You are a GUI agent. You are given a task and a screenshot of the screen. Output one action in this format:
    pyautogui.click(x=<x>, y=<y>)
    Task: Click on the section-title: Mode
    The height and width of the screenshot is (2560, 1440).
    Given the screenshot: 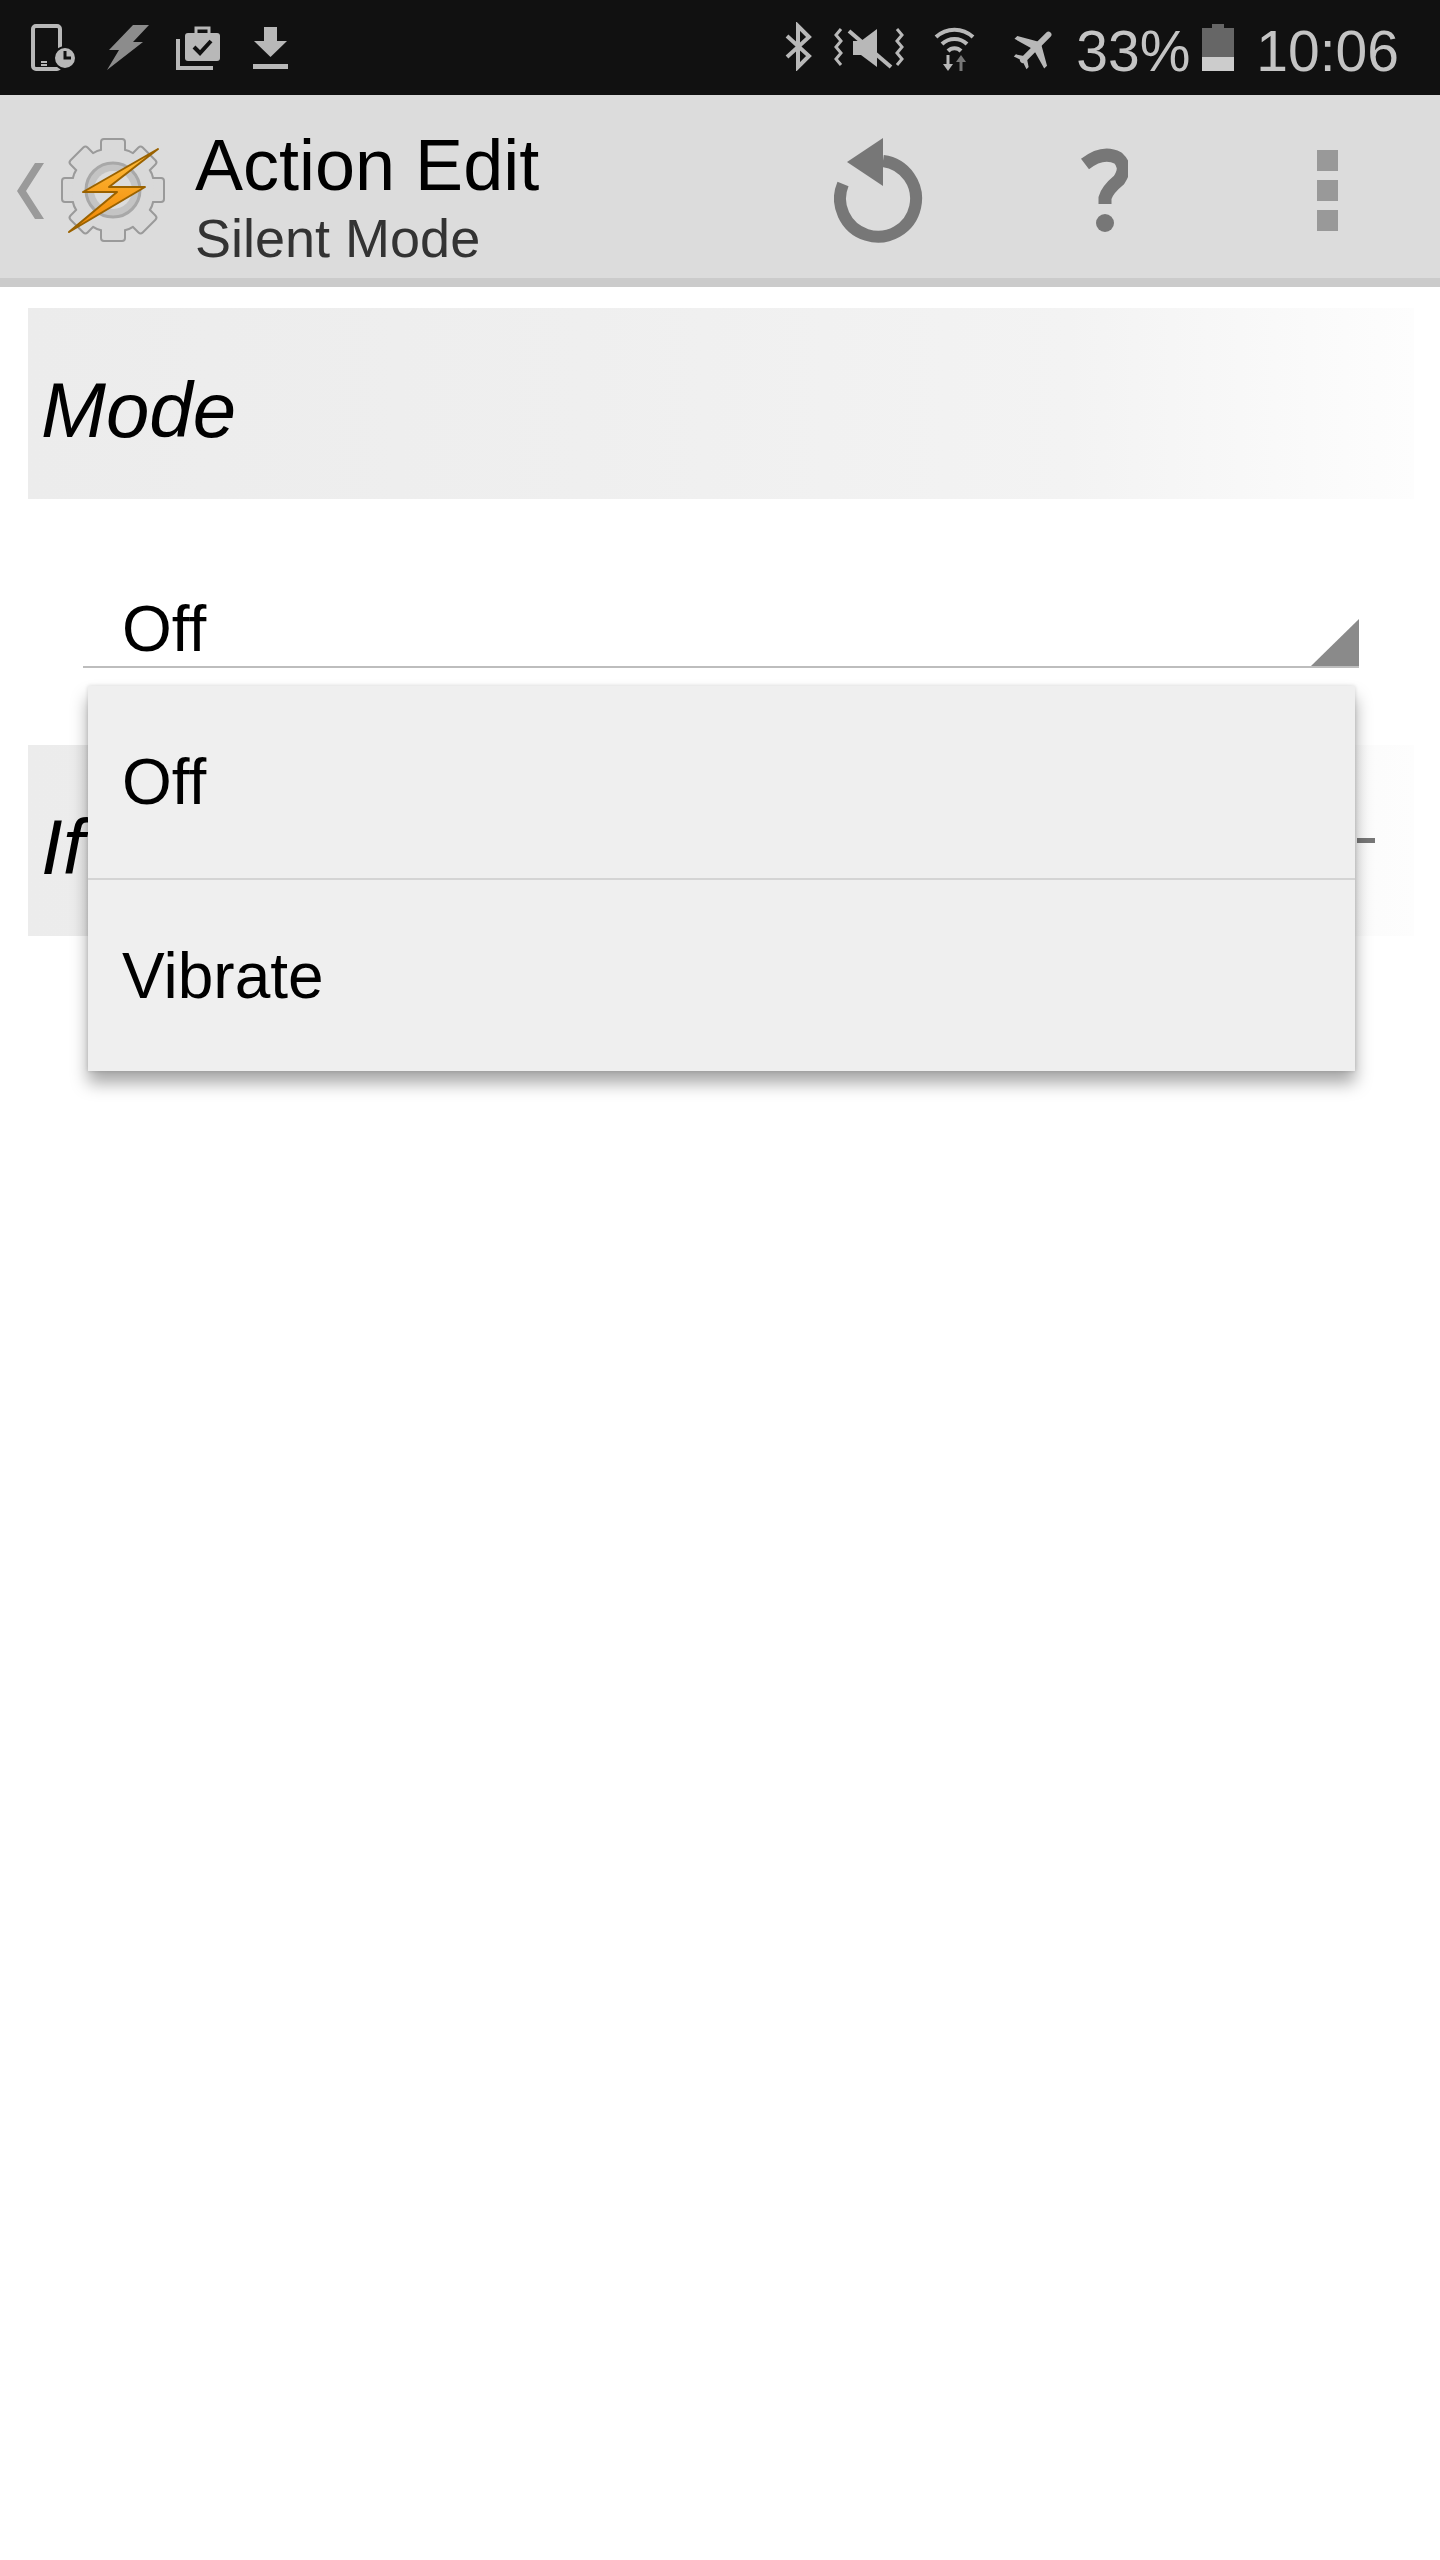 What is the action you would take?
    pyautogui.click(x=139, y=409)
    